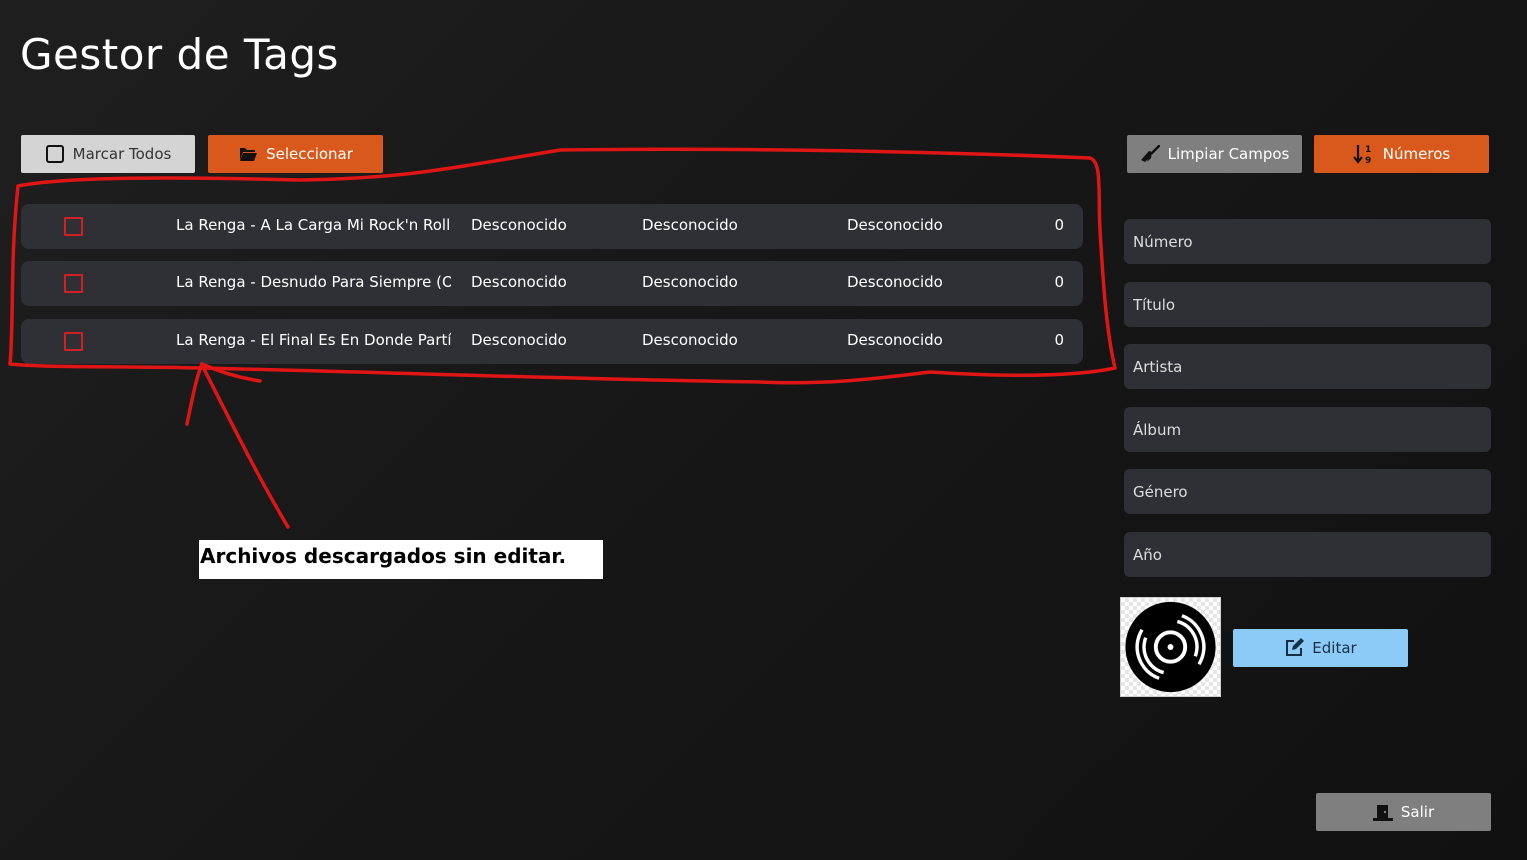 The width and height of the screenshot is (1527, 860). What do you see at coordinates (54, 154) in the screenshot?
I see `checkbox-square-icon` at bounding box center [54, 154].